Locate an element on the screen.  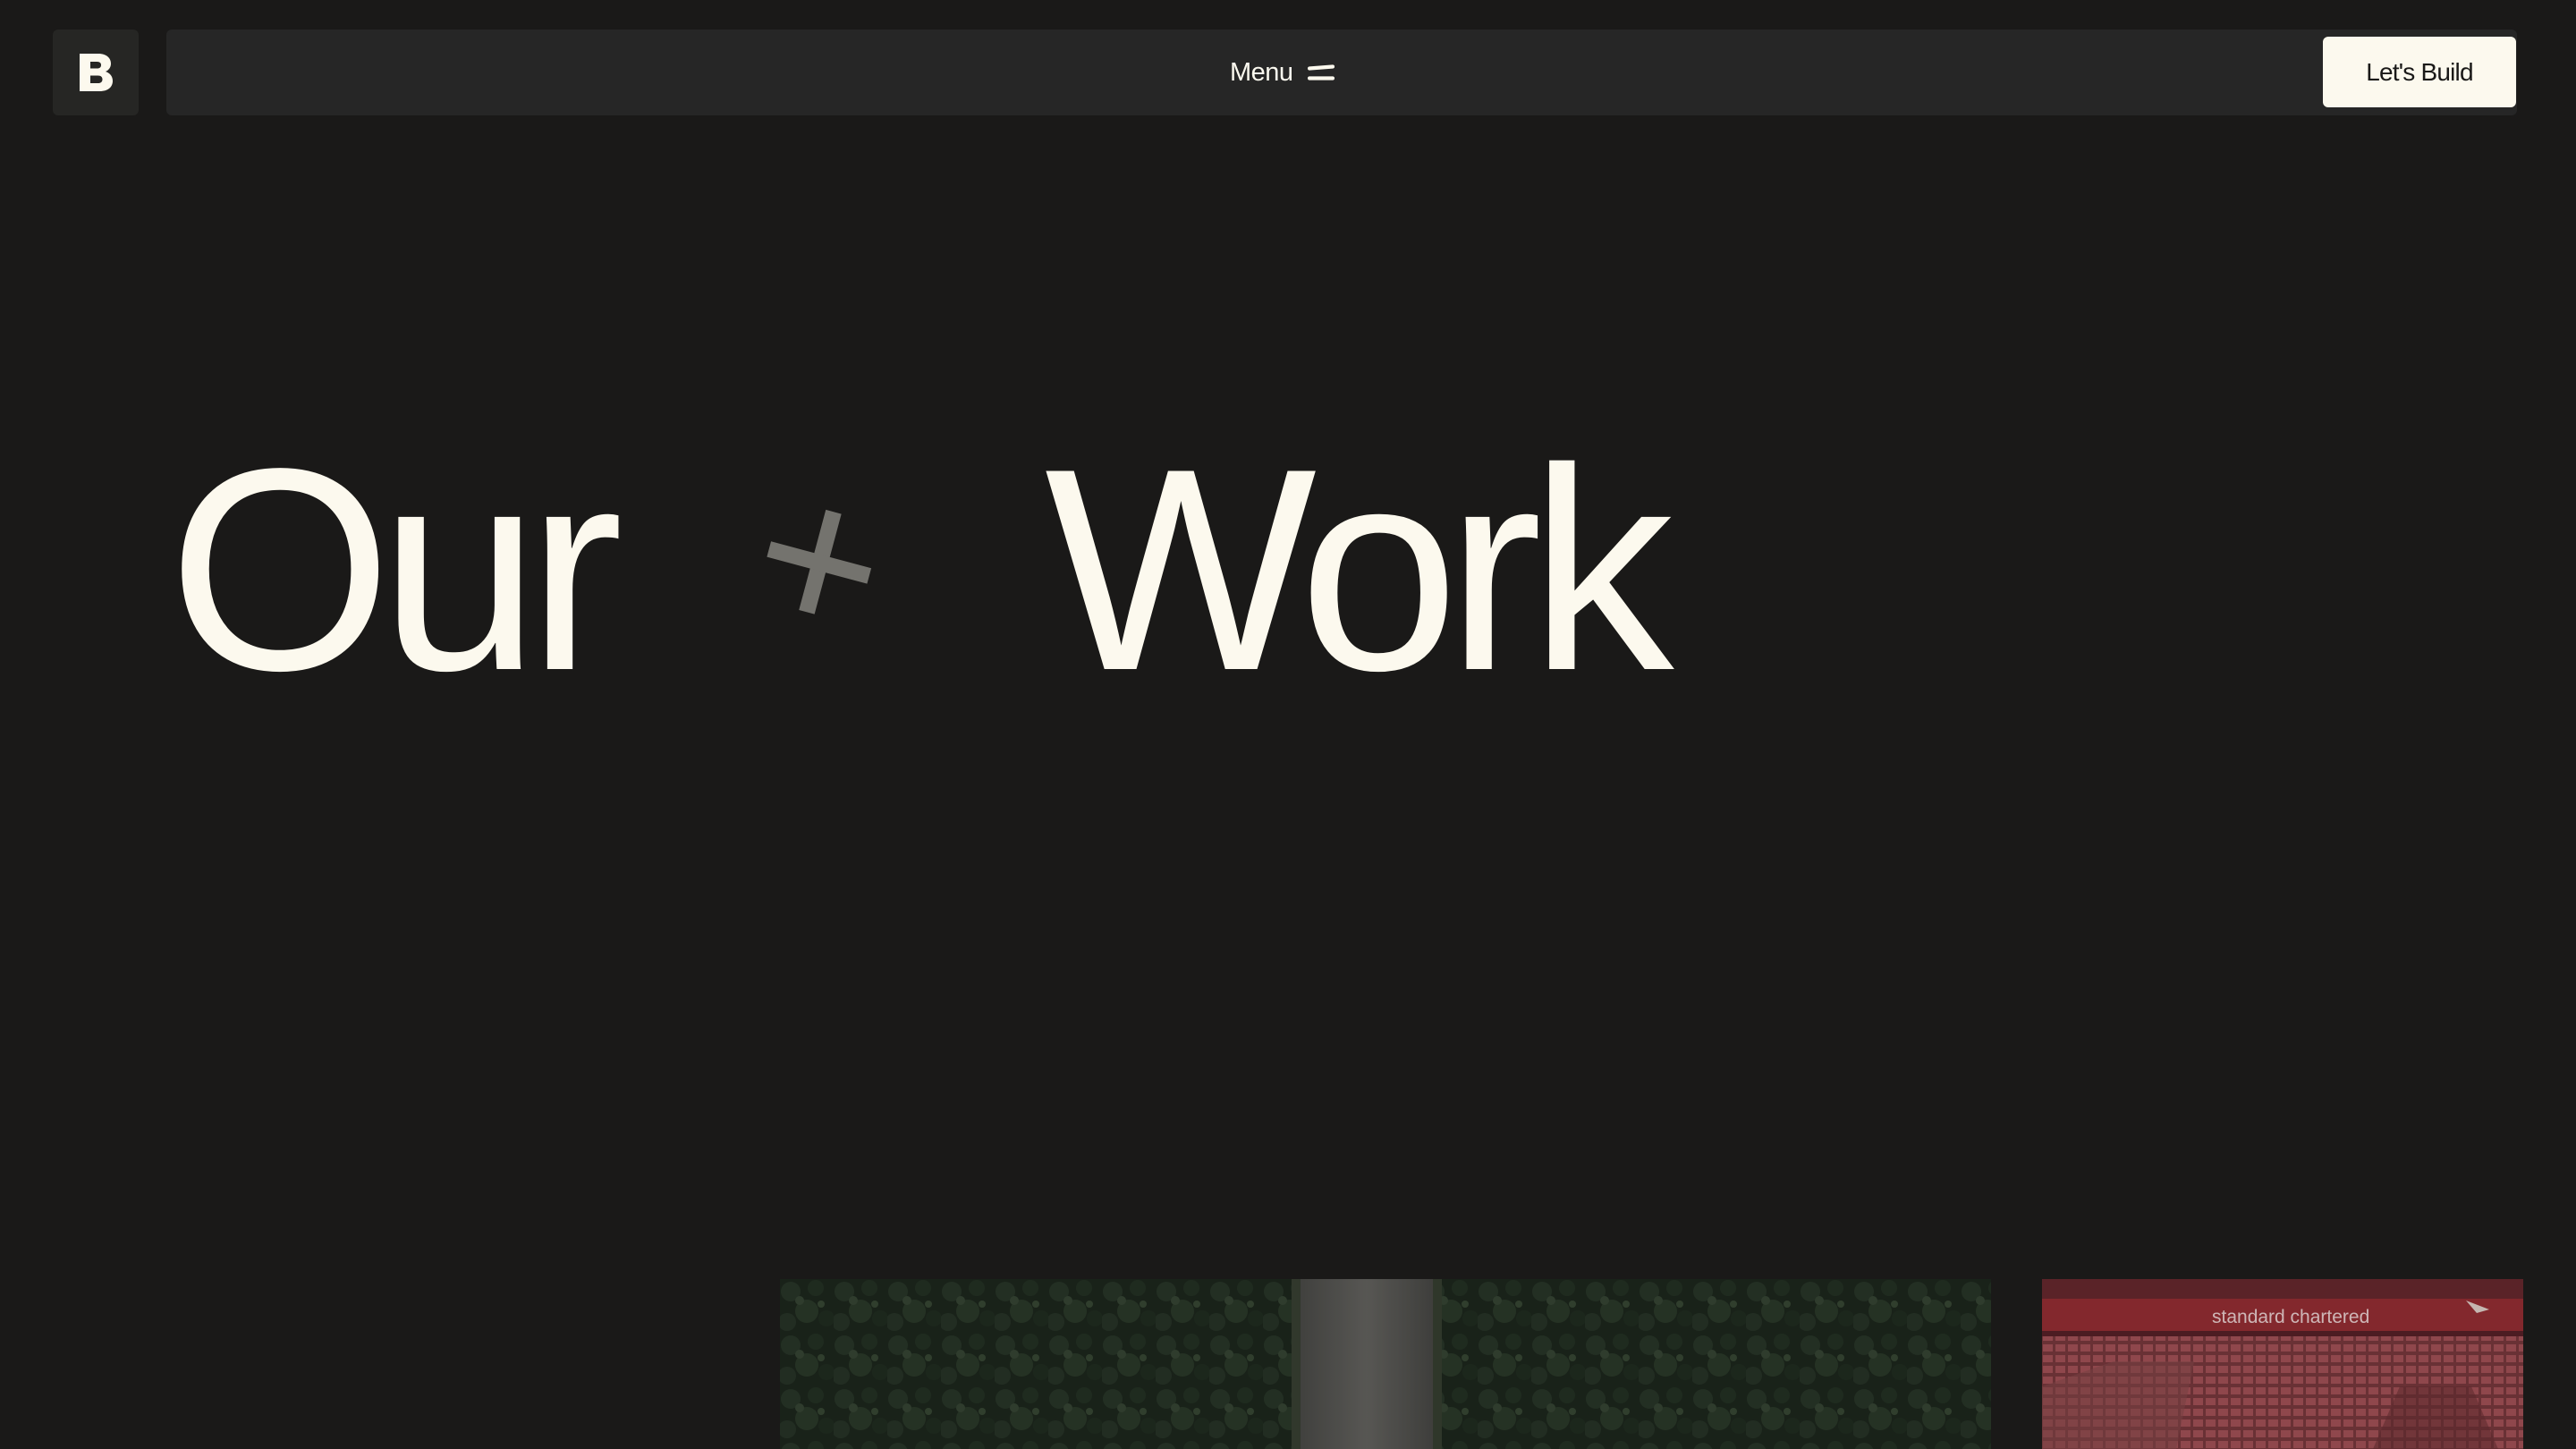
plus-icon is located at coordinates (819, 561).